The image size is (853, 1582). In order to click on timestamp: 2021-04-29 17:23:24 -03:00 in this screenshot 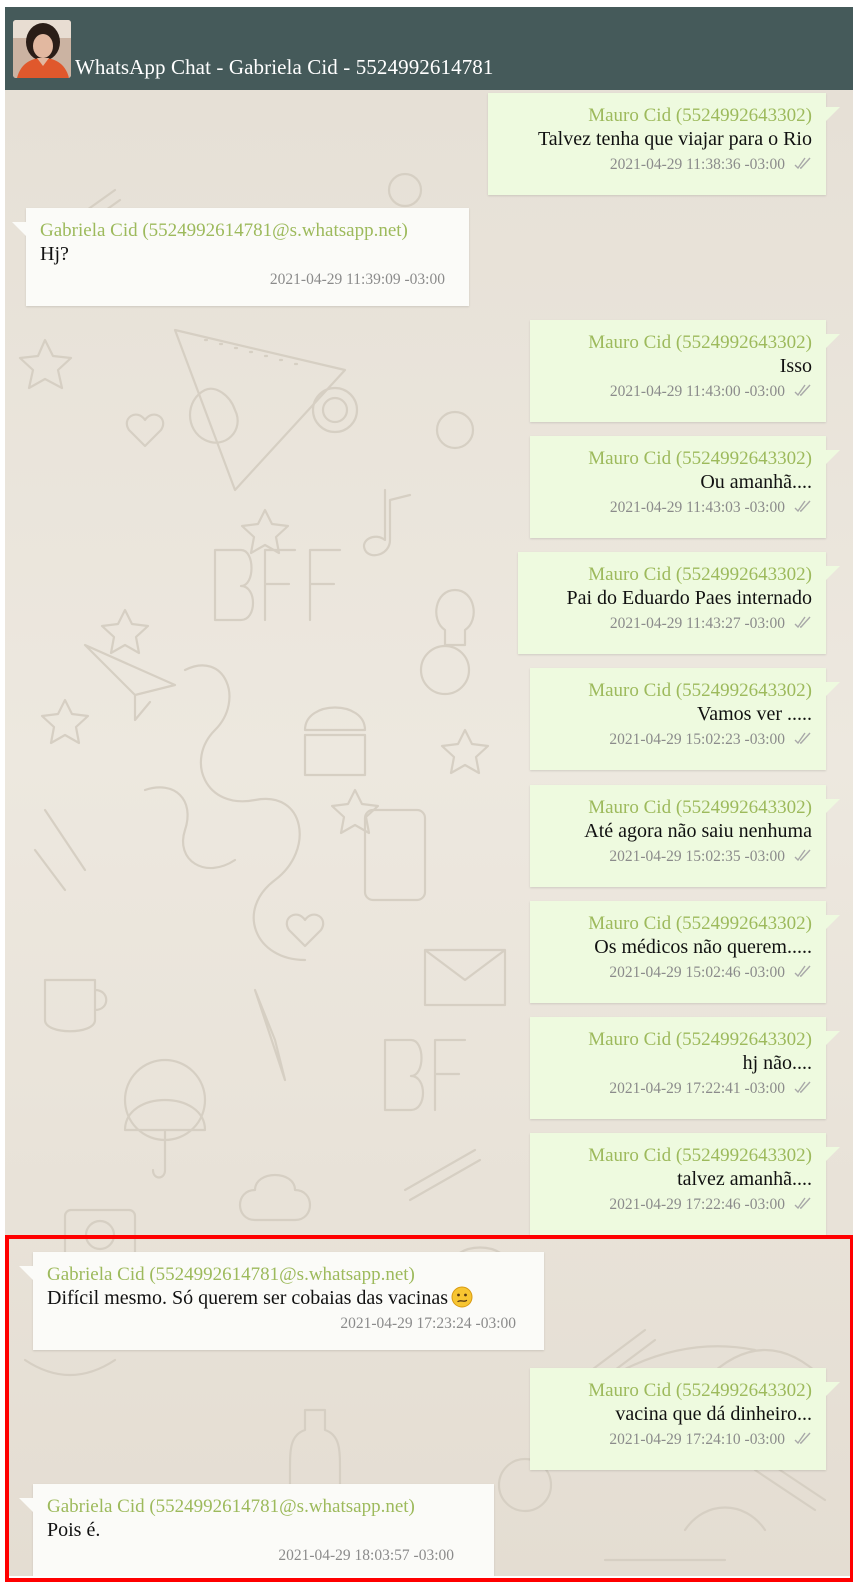, I will do `click(428, 1323)`.